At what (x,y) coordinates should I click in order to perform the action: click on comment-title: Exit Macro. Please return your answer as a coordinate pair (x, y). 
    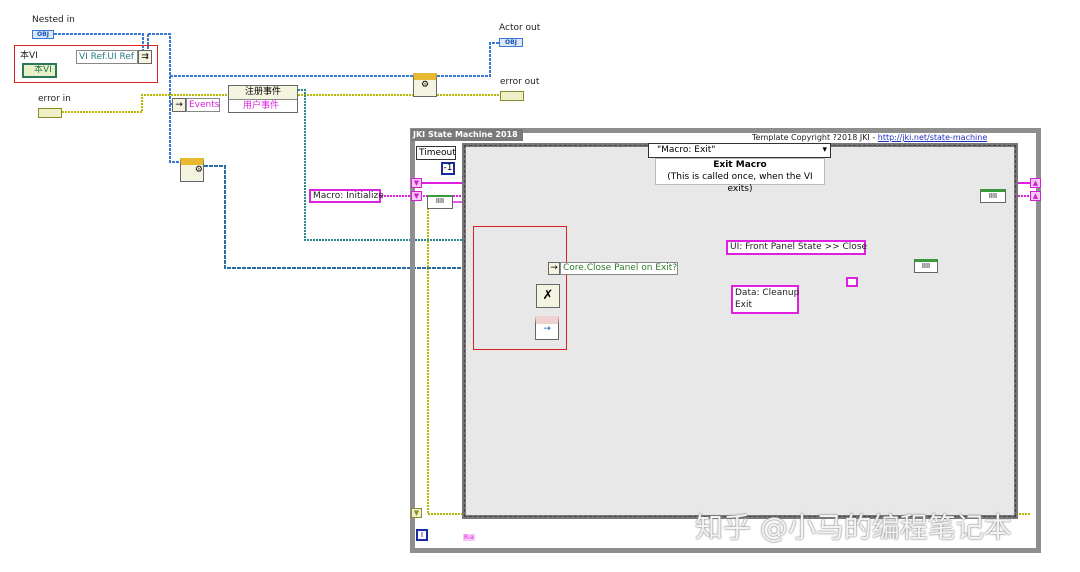
    Looking at the image, I should click on (740, 165).